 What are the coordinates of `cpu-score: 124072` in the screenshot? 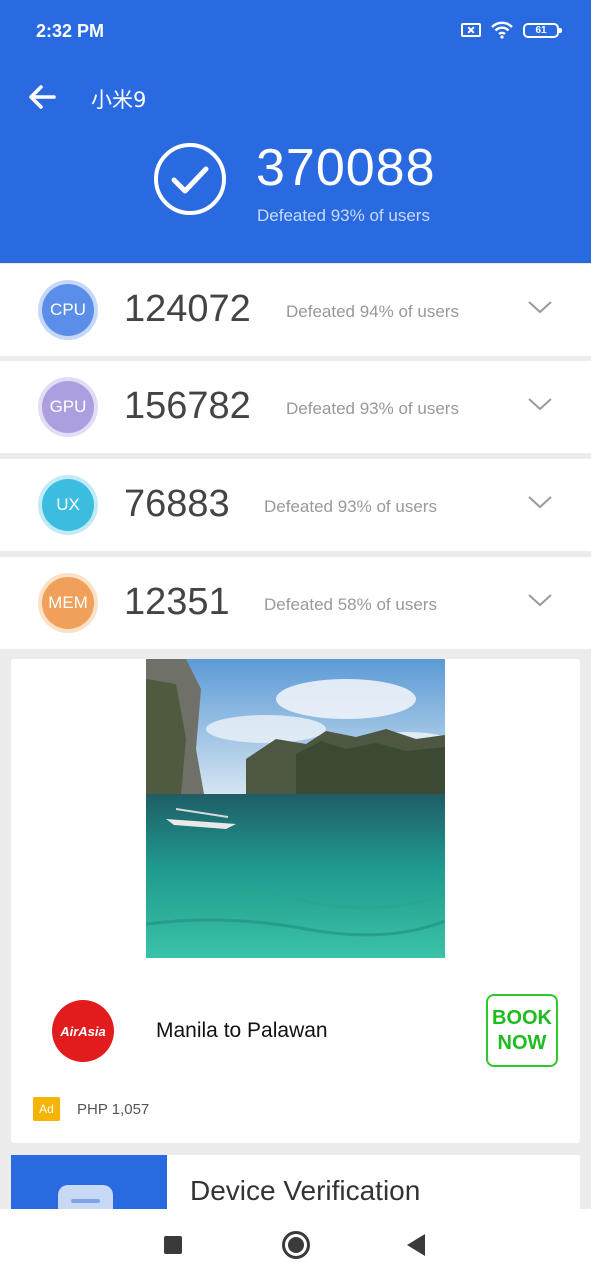 It's located at (187, 309).